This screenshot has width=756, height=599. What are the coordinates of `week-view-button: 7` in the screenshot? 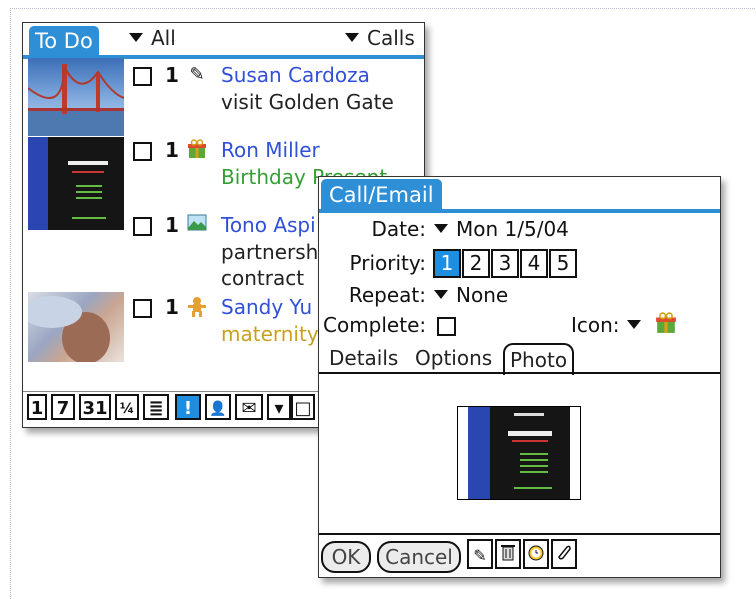 It's located at (63, 407).